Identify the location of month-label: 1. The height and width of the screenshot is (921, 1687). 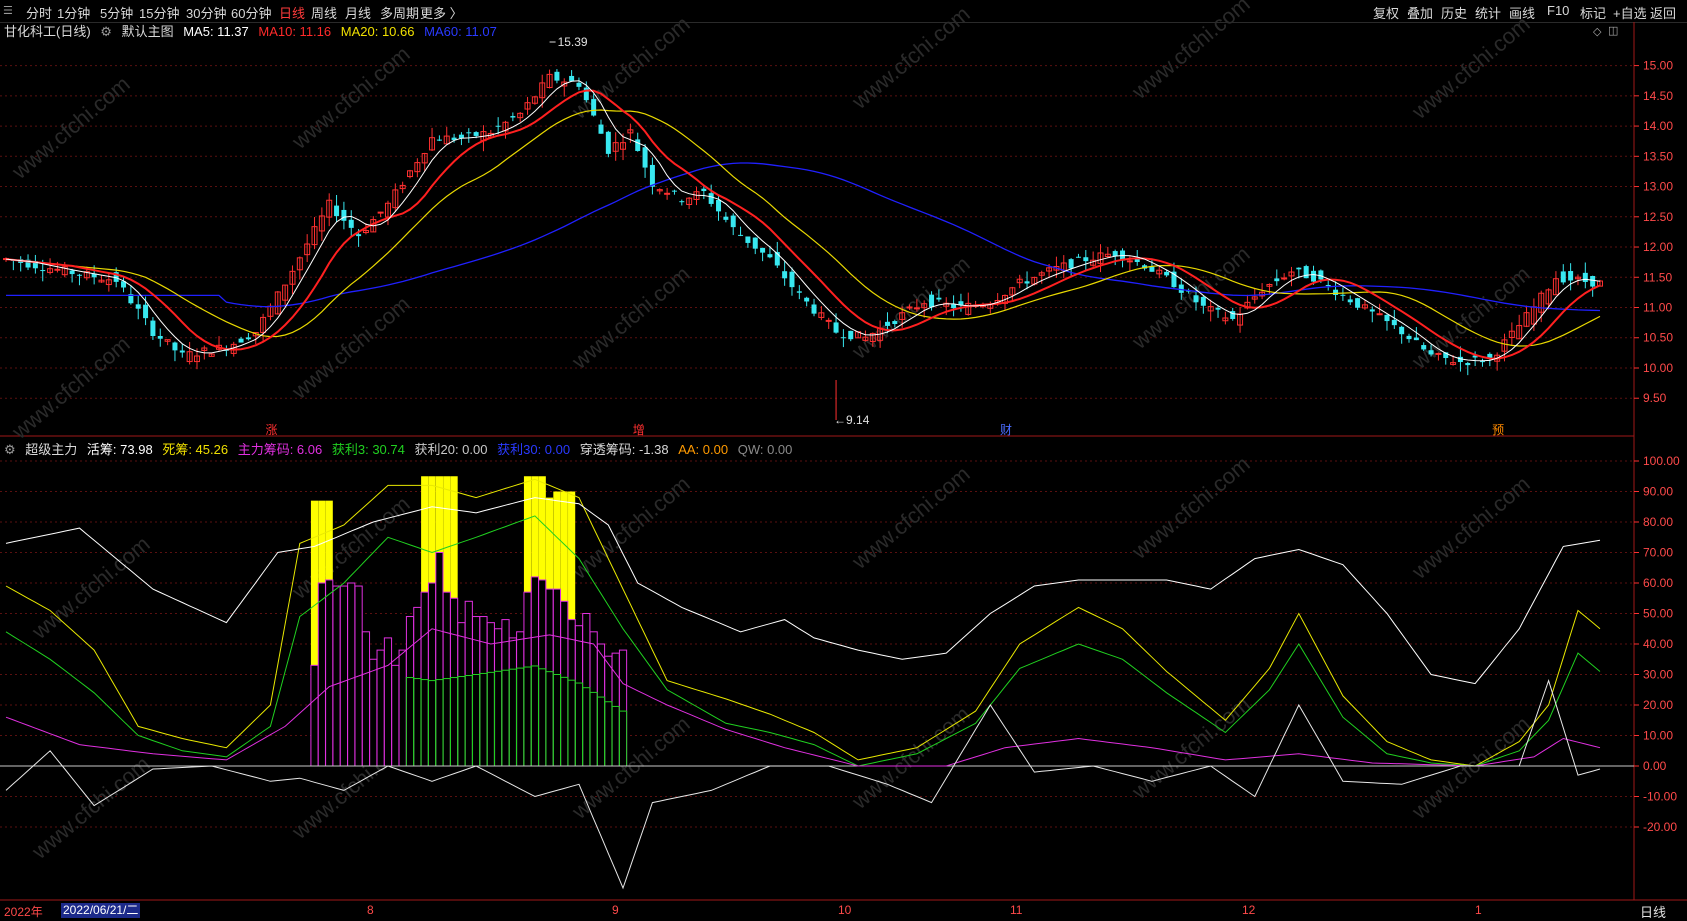
(1478, 910).